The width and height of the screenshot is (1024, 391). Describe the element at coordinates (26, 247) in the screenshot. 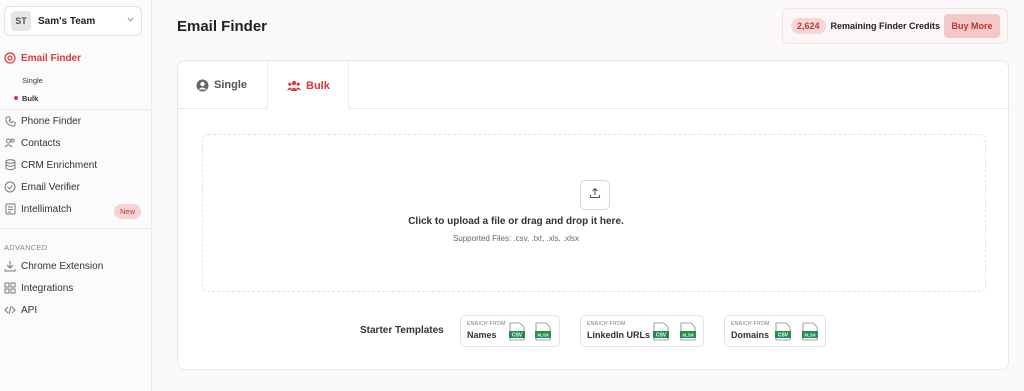

I see `section-label-advanced: ADVANCED` at that location.